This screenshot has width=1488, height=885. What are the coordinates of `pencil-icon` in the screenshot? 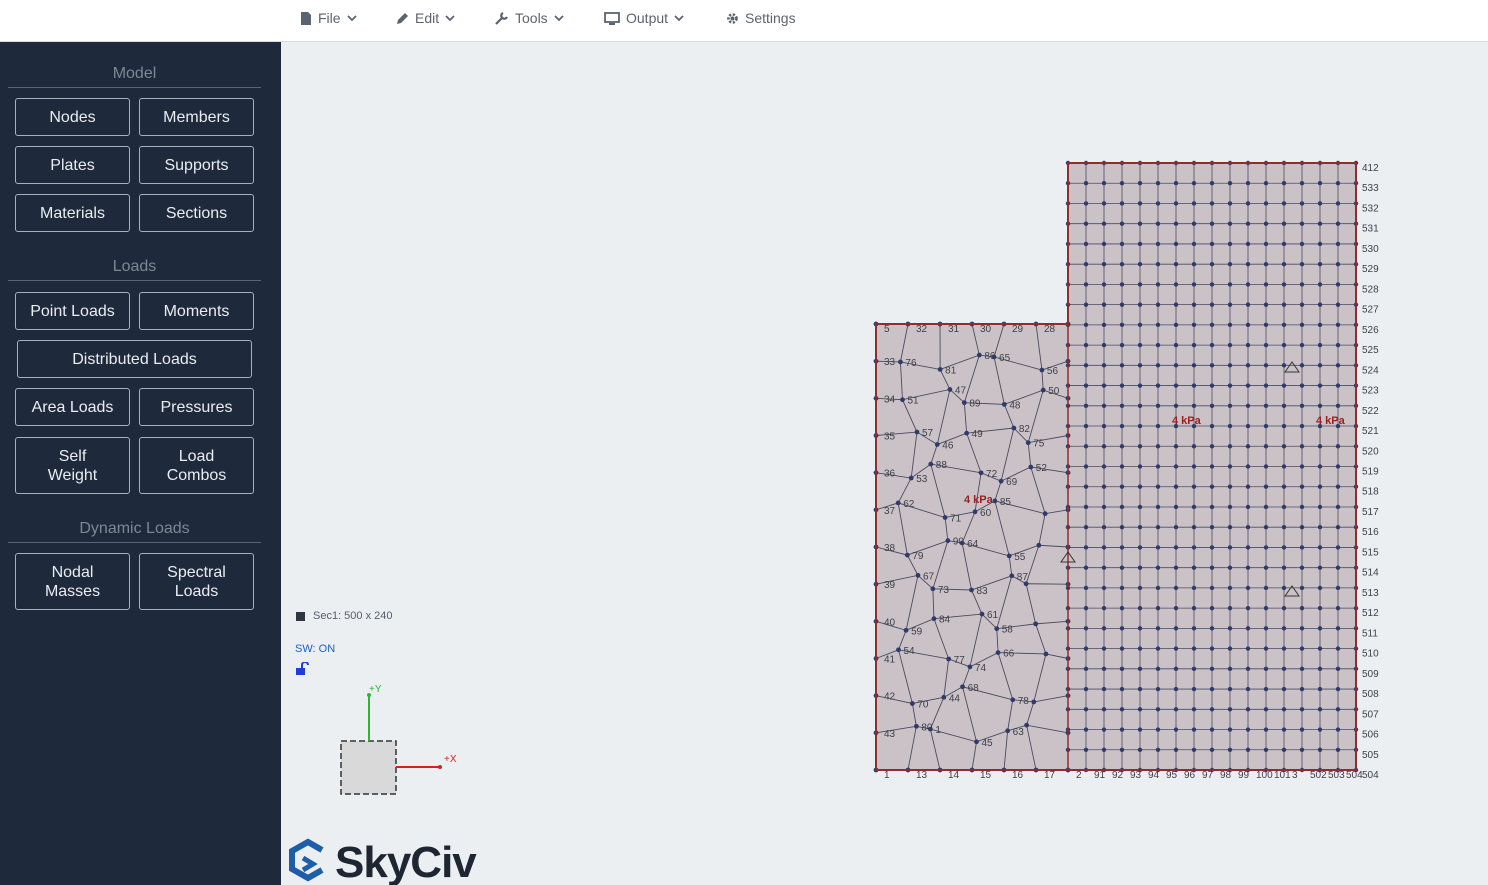 It's located at (402, 18).